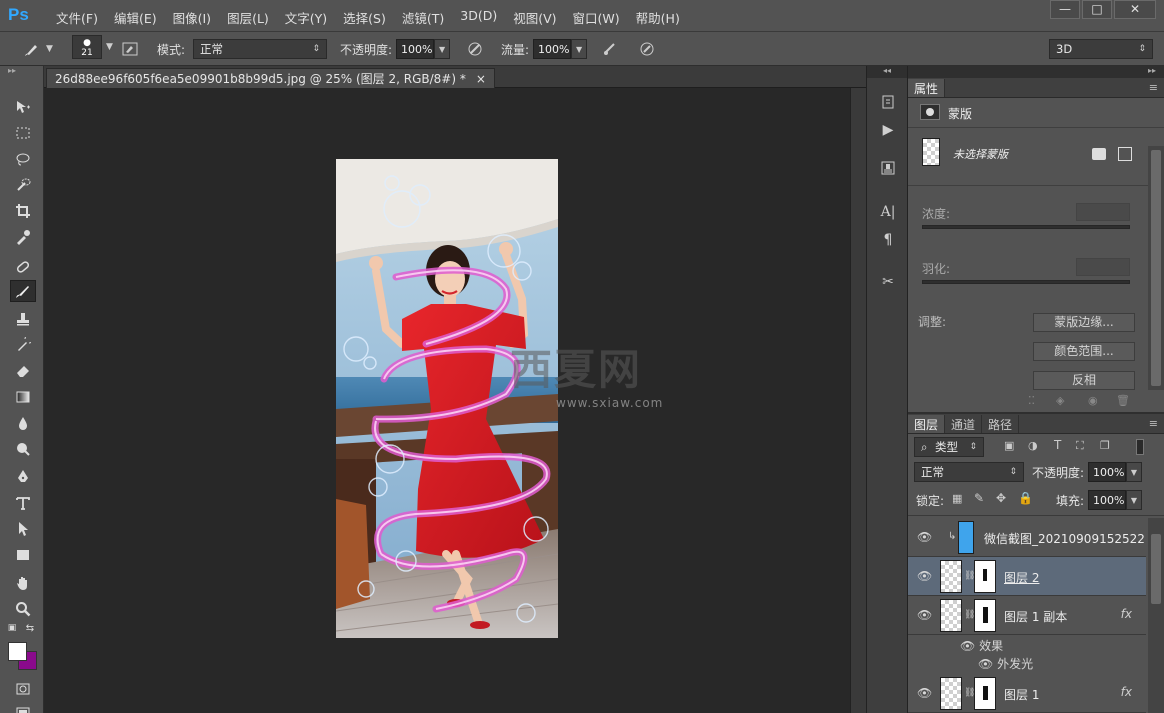 The image size is (1164, 713). I want to click on healing-brush-tool-icon, so click(23, 267).